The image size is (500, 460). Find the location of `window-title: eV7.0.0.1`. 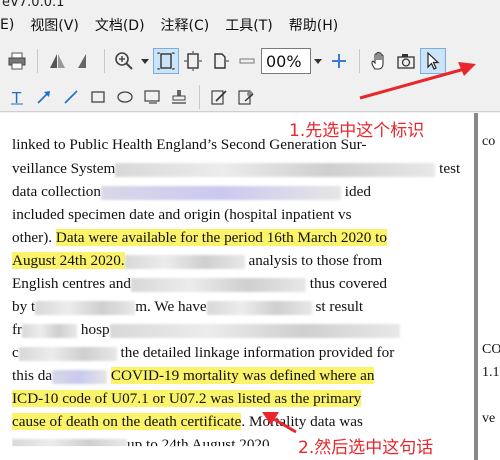

window-title: eV7.0.0.1 is located at coordinates (33, 5).